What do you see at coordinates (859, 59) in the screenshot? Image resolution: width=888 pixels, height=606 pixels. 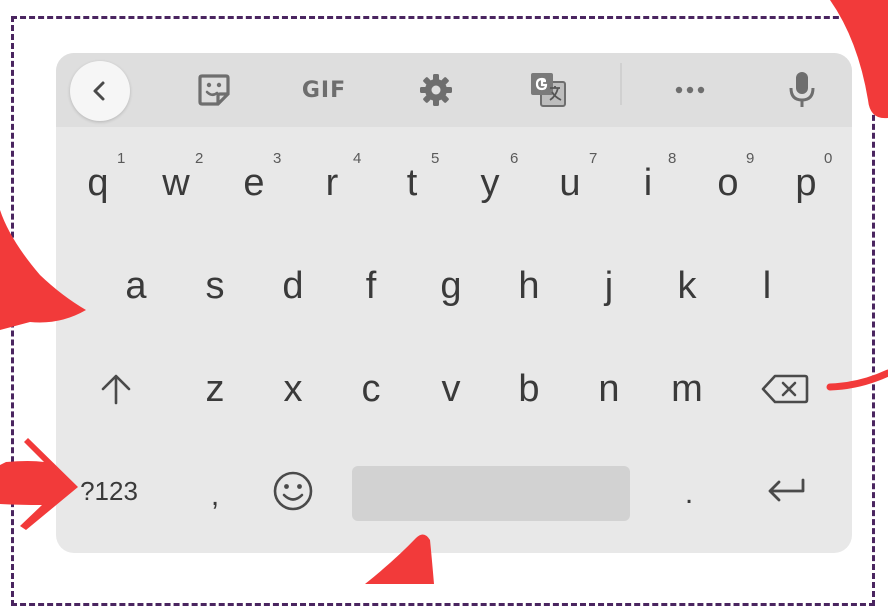 I see `top-right-arrow-mark` at bounding box center [859, 59].